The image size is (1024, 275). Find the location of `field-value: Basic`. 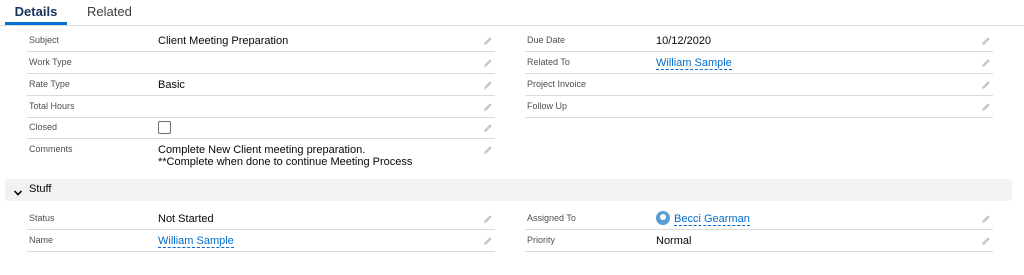

field-value: Basic is located at coordinates (171, 85).